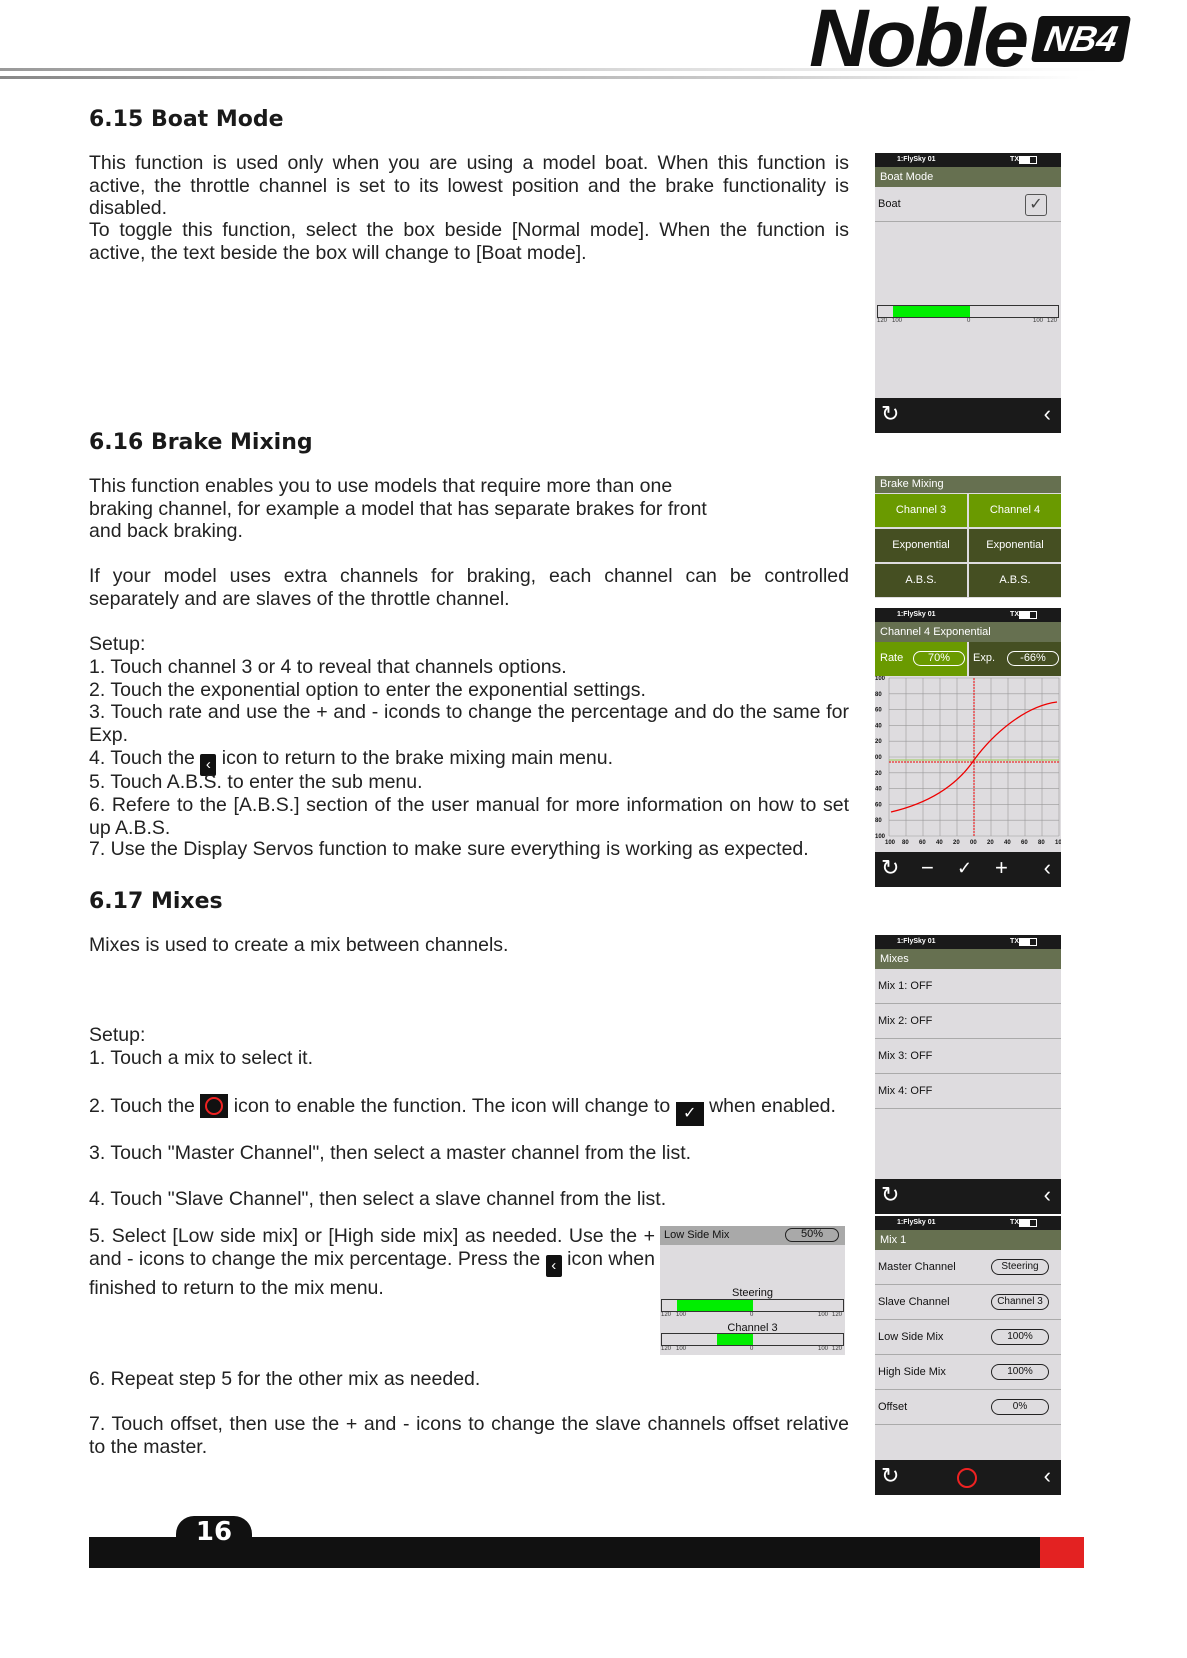  Describe the element at coordinates (878, 790) in the screenshot. I see `y-tick: 40` at that location.